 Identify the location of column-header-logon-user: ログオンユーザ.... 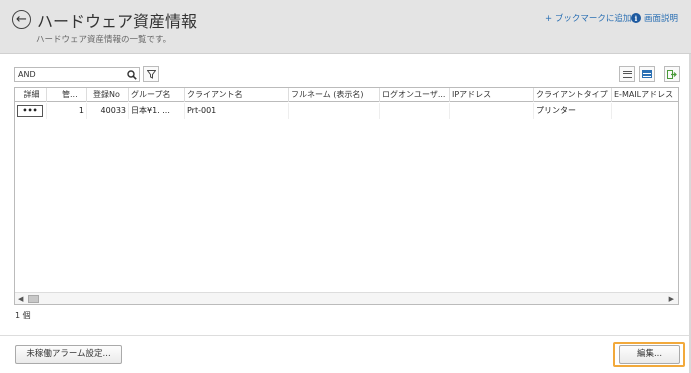
(415, 95).